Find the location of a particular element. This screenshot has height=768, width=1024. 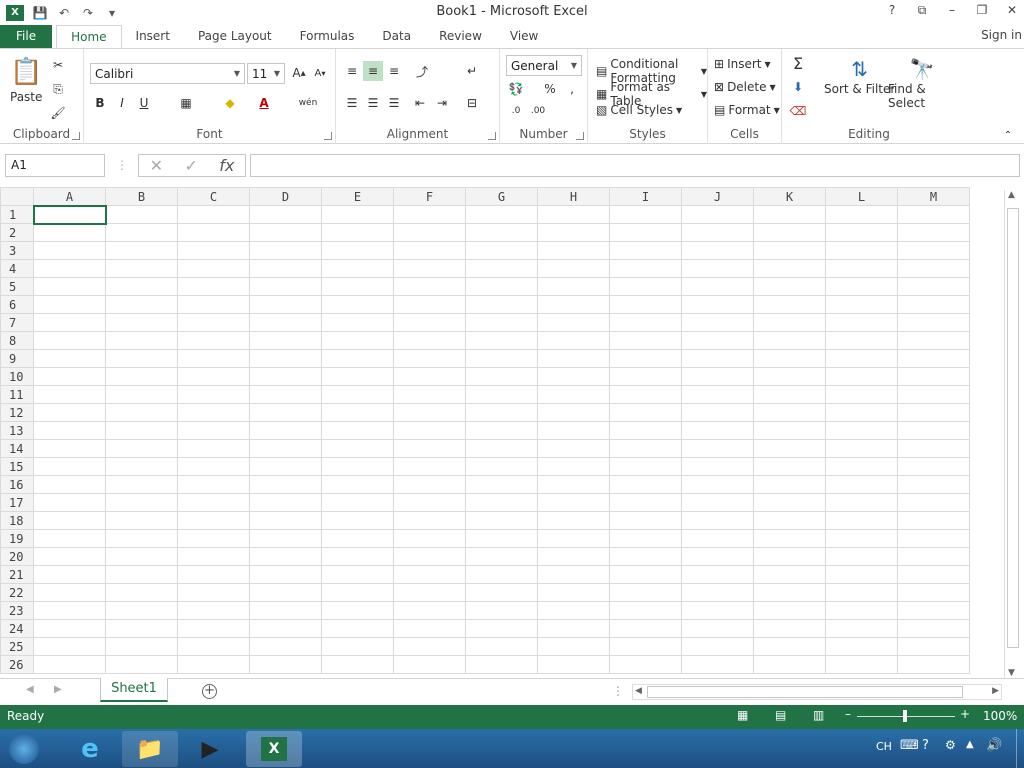

orientation-icon: ⤴ is located at coordinates (422, 71).